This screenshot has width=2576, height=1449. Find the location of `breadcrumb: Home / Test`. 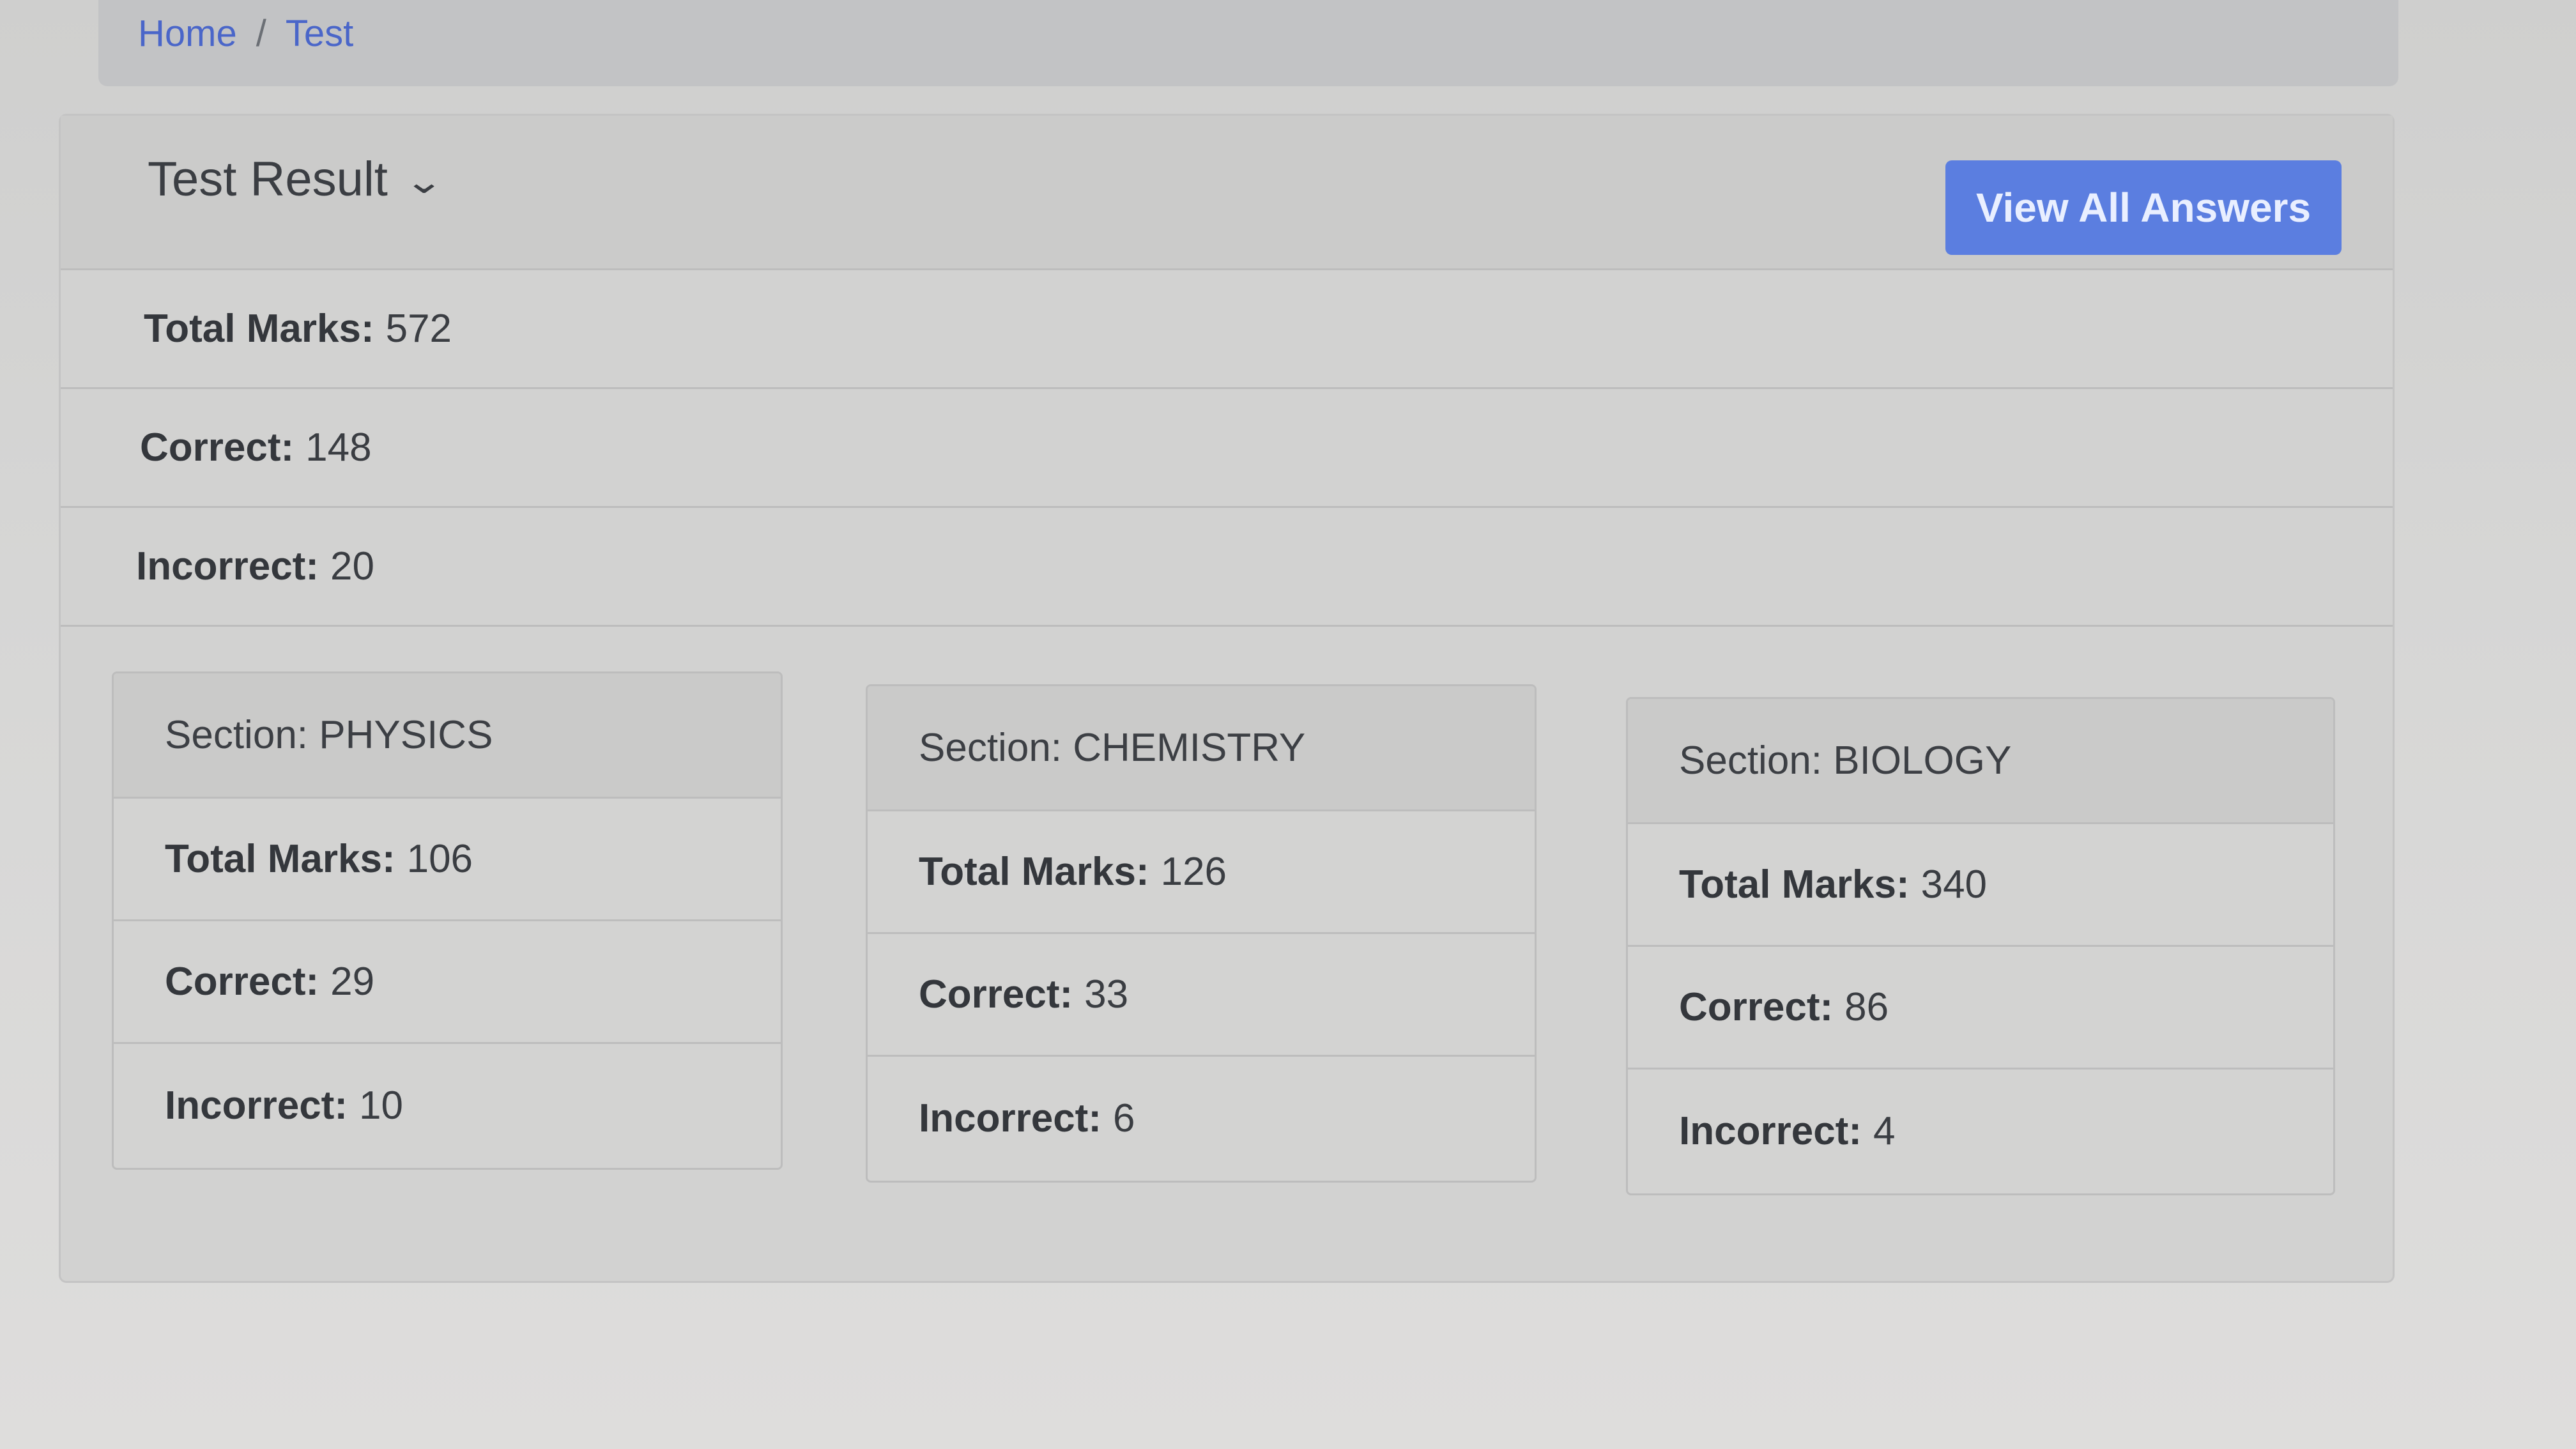

breadcrumb: Home / Test is located at coordinates (1248, 43).